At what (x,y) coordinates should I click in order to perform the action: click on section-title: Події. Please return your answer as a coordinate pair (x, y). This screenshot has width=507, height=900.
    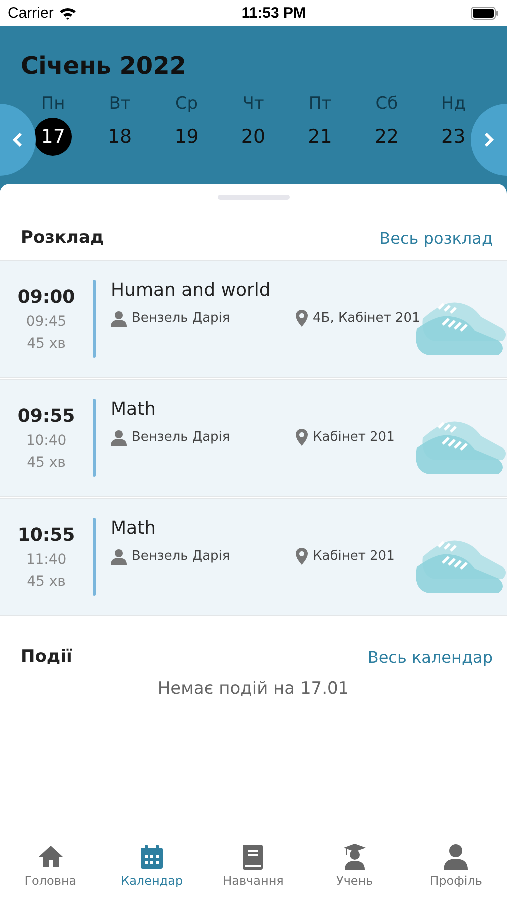
    Looking at the image, I should click on (46, 657).